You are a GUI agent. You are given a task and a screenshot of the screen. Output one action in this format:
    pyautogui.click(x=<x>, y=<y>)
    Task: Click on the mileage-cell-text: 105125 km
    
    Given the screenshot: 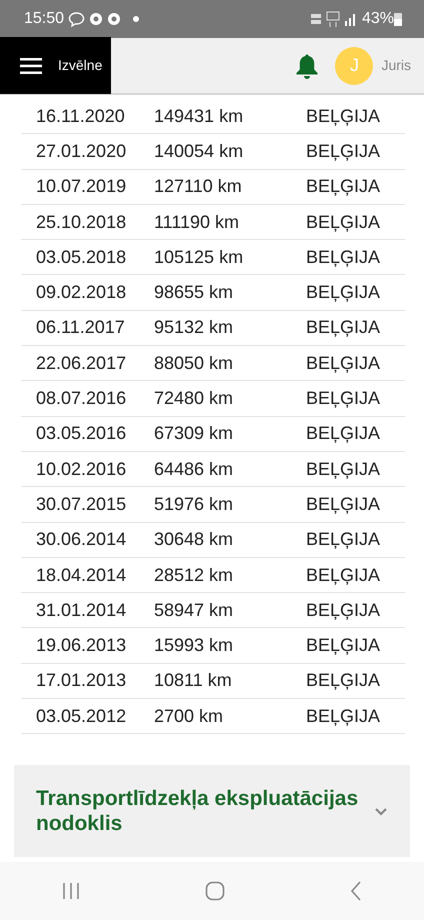 What is the action you would take?
    pyautogui.click(x=199, y=257)
    